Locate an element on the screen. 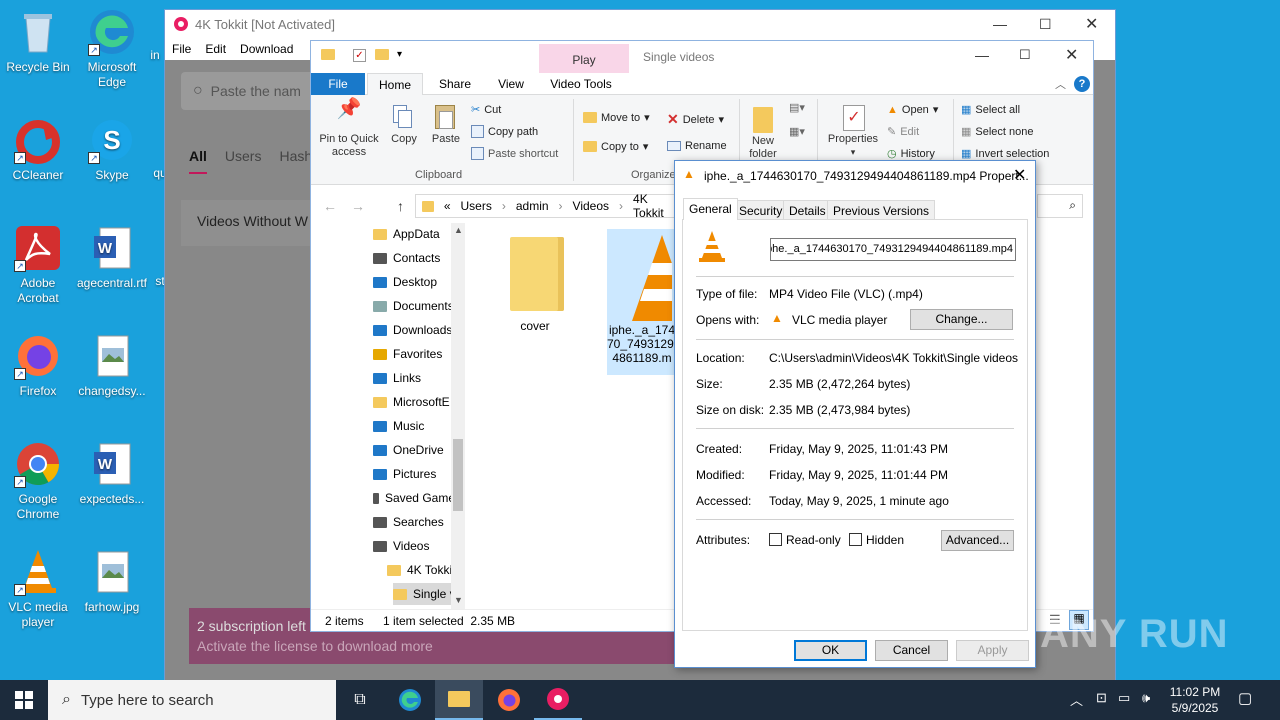 Image resolution: width=1280 pixels, height=720 pixels. rename-button: Rename is located at coordinates (697, 146).